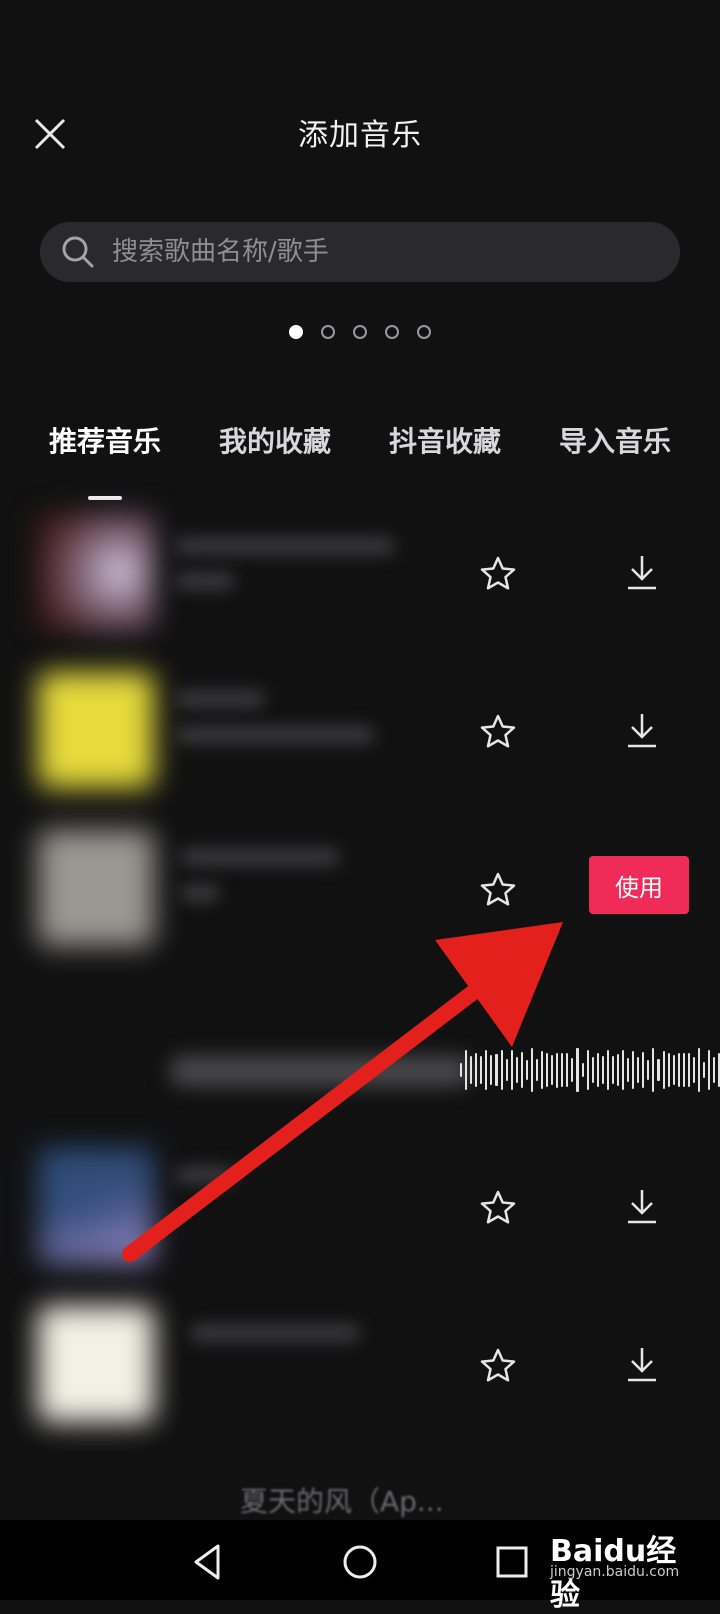  I want to click on header: 添加音乐, so click(360, 132).